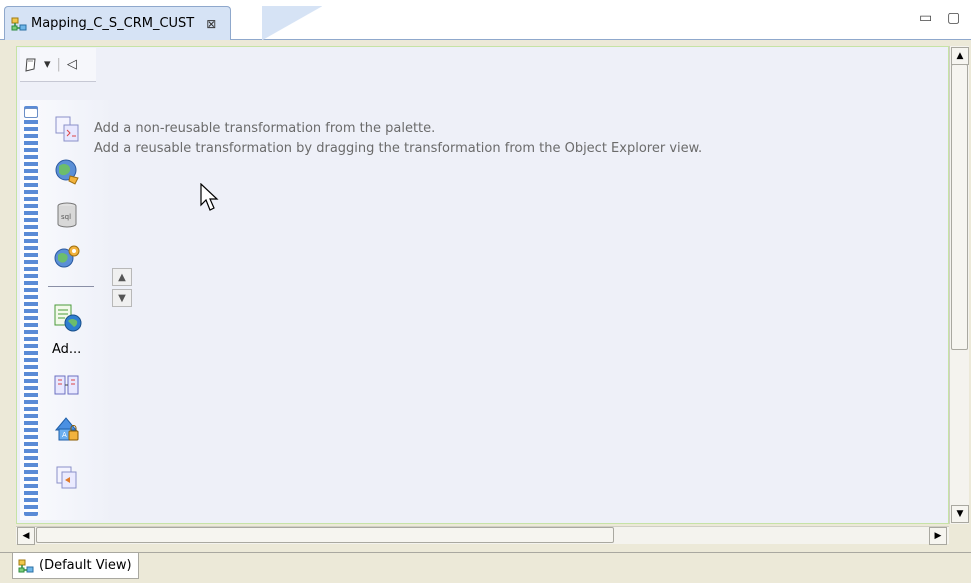 This screenshot has height=583, width=971. Describe the element at coordinates (960, 514) in the screenshot. I see `scroll-down-button: ▼` at that location.